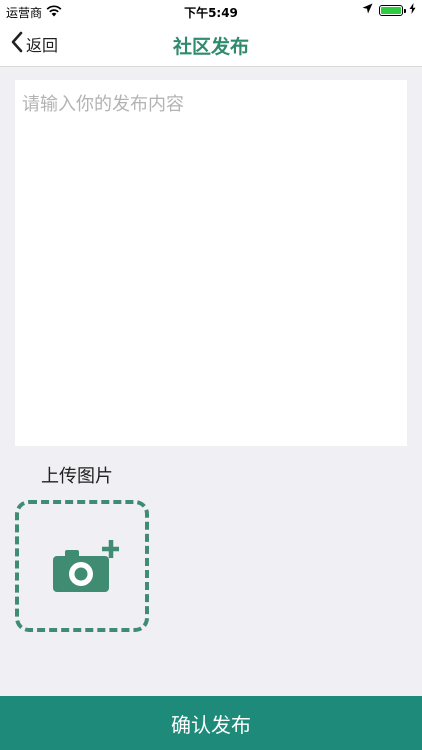 This screenshot has height=750, width=422. I want to click on confirm-publish-label: 确认发布, so click(211, 724).